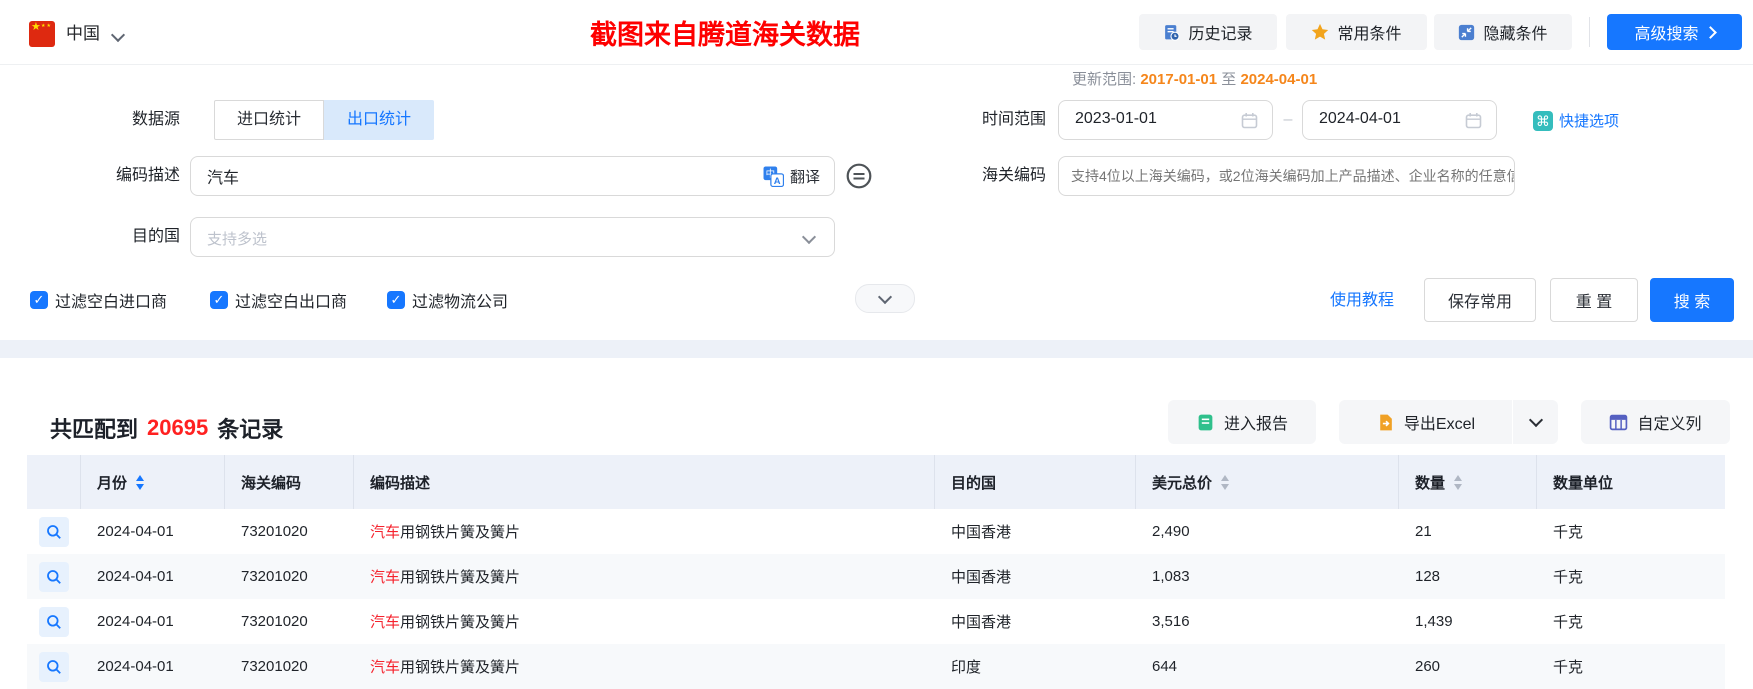 The image size is (1753, 689). Describe the element at coordinates (1467, 32) in the screenshot. I see `collapse-icon` at that location.